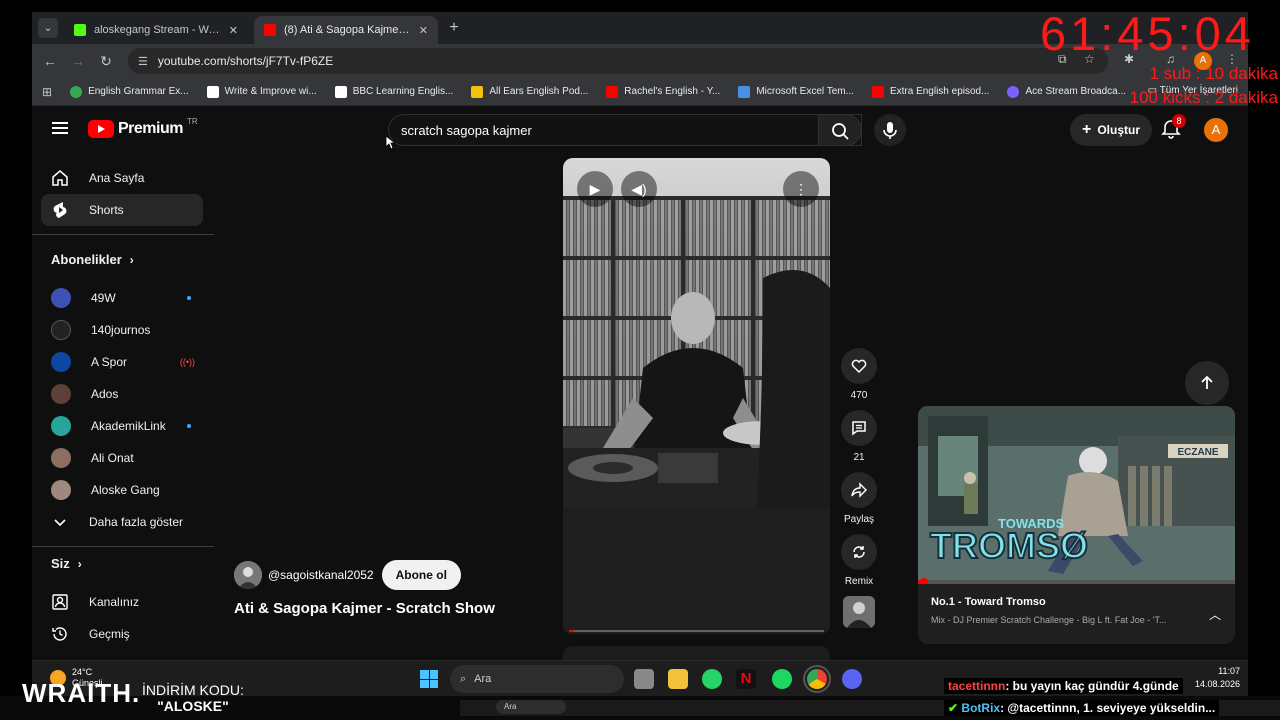 The height and width of the screenshot is (720, 1280). What do you see at coordinates (123, 546) in the screenshot?
I see `sidebar-divider` at bounding box center [123, 546].